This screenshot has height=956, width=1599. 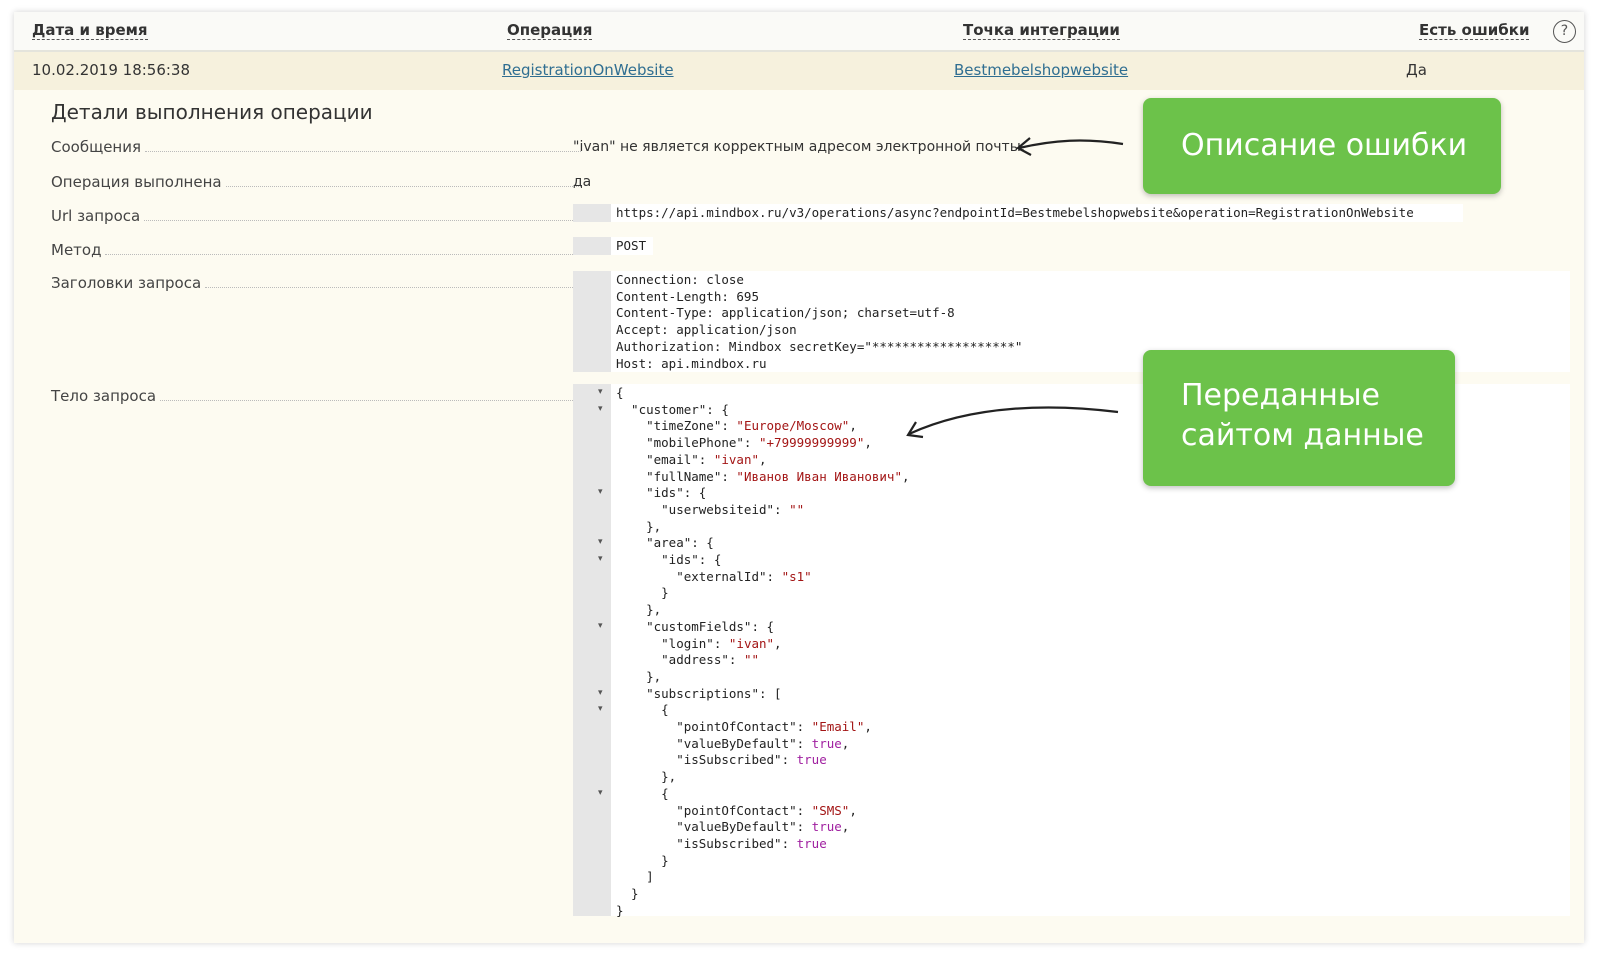 I want to click on annotation-arrows, so click(x=1015, y=288).